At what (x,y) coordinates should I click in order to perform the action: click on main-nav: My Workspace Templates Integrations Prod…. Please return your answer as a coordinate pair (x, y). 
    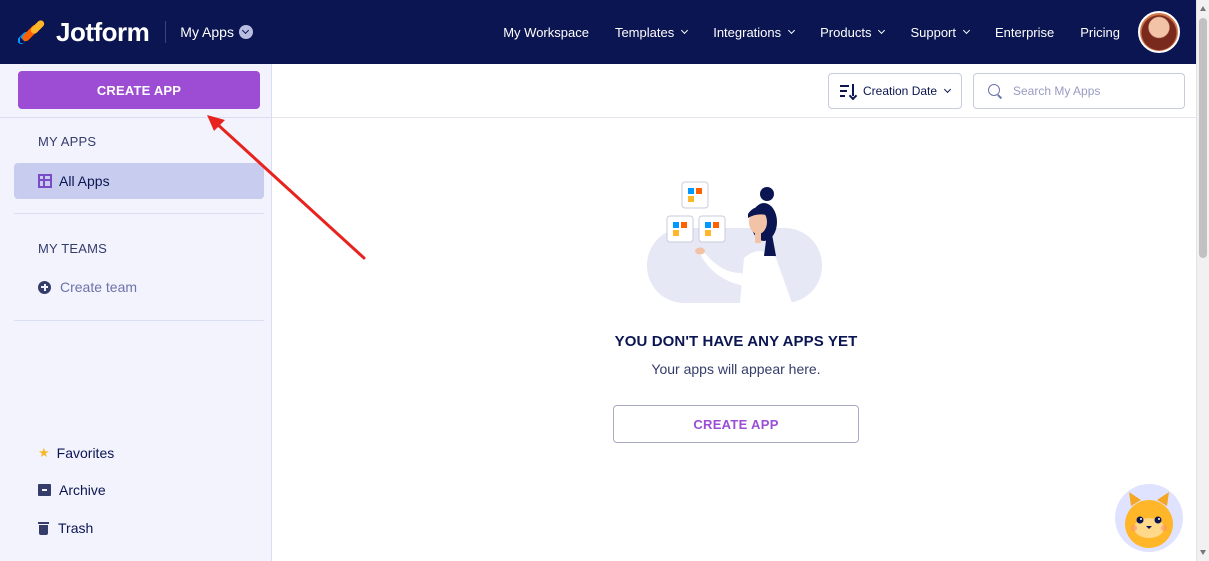
    Looking at the image, I should click on (849, 32).